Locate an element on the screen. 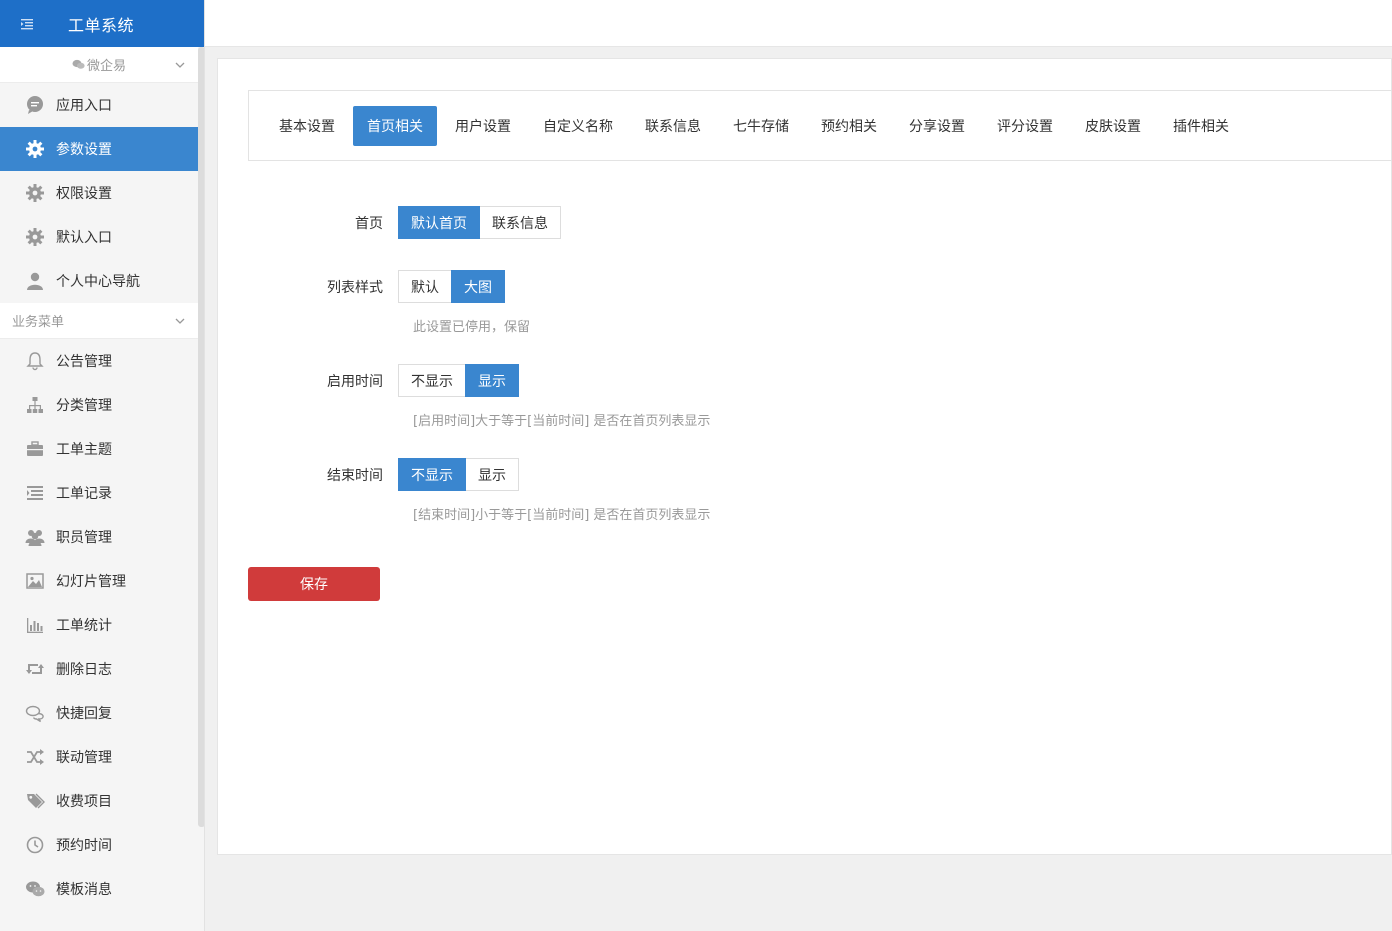 The height and width of the screenshot is (931, 1392). sidebar-item-label: 工单统计 is located at coordinates (84, 626).